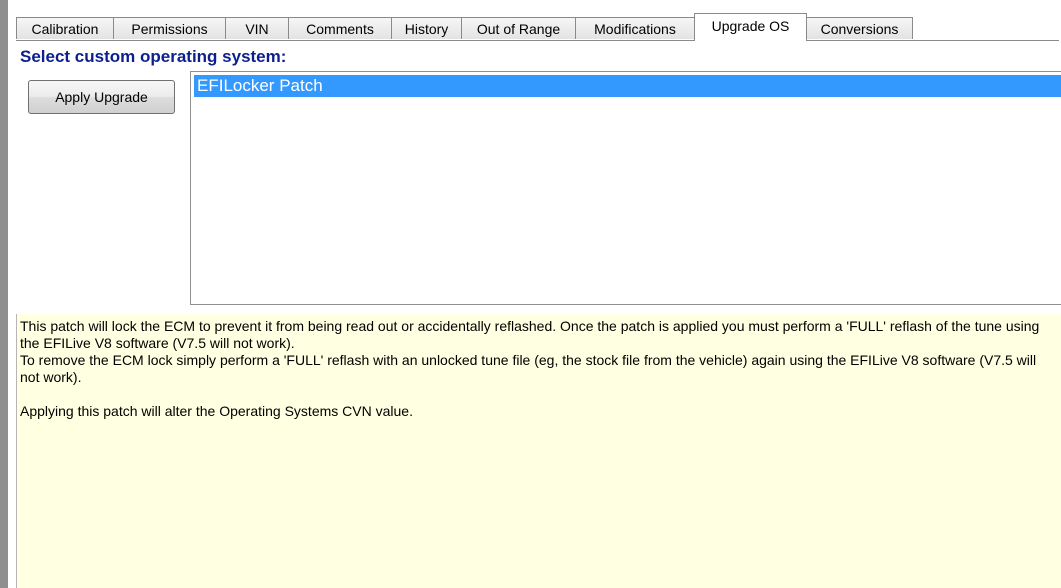  What do you see at coordinates (169, 28) in the screenshot?
I see `tab-permissions: Permissions` at bounding box center [169, 28].